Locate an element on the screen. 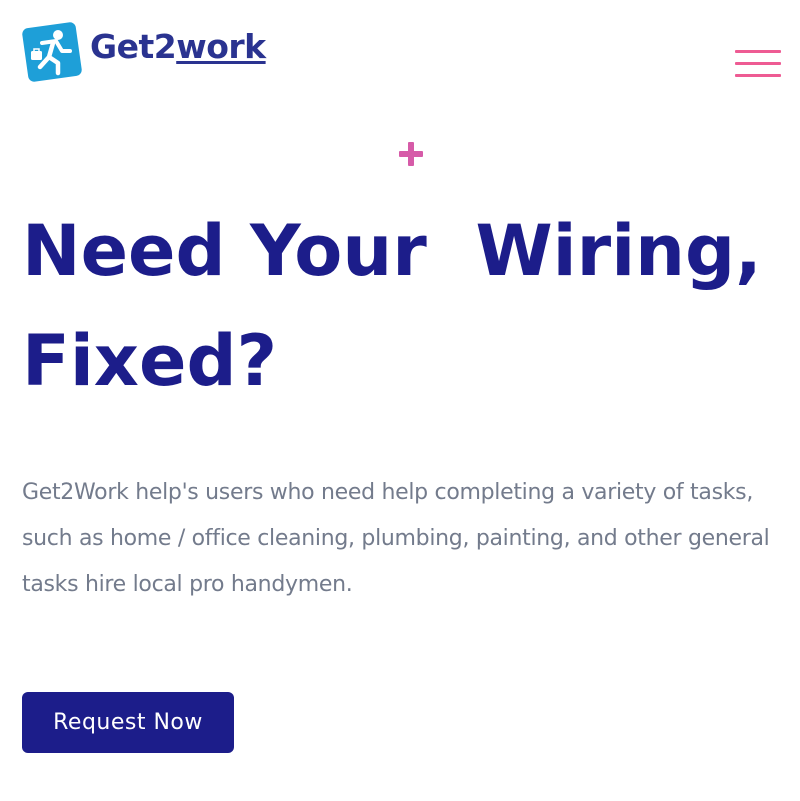 Image resolution: width=800 pixels, height=801 pixels. brand-name-prefix: Get2 is located at coordinates (133, 46).